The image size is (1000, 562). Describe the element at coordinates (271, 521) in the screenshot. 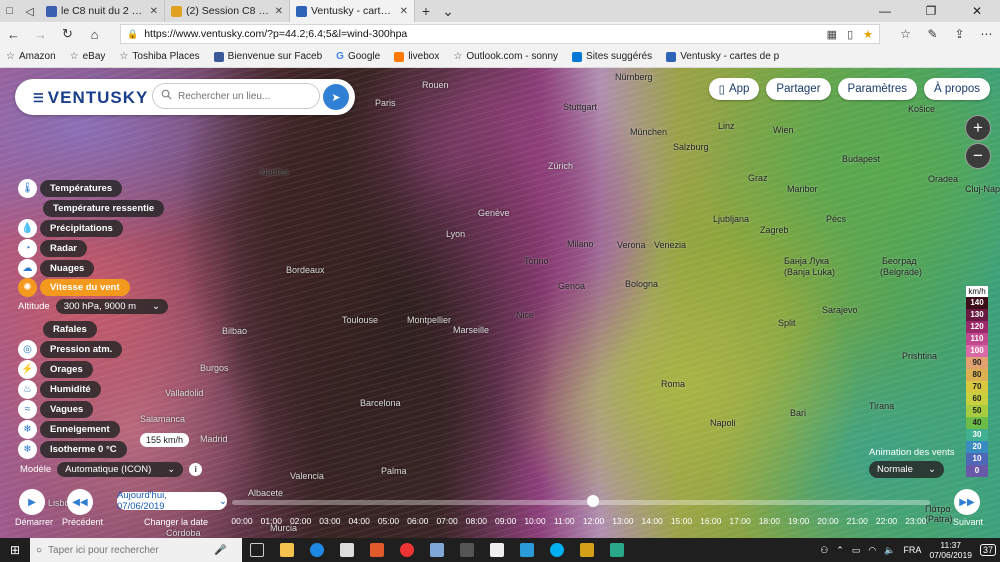

I see `hour-tick: 01:00` at that location.